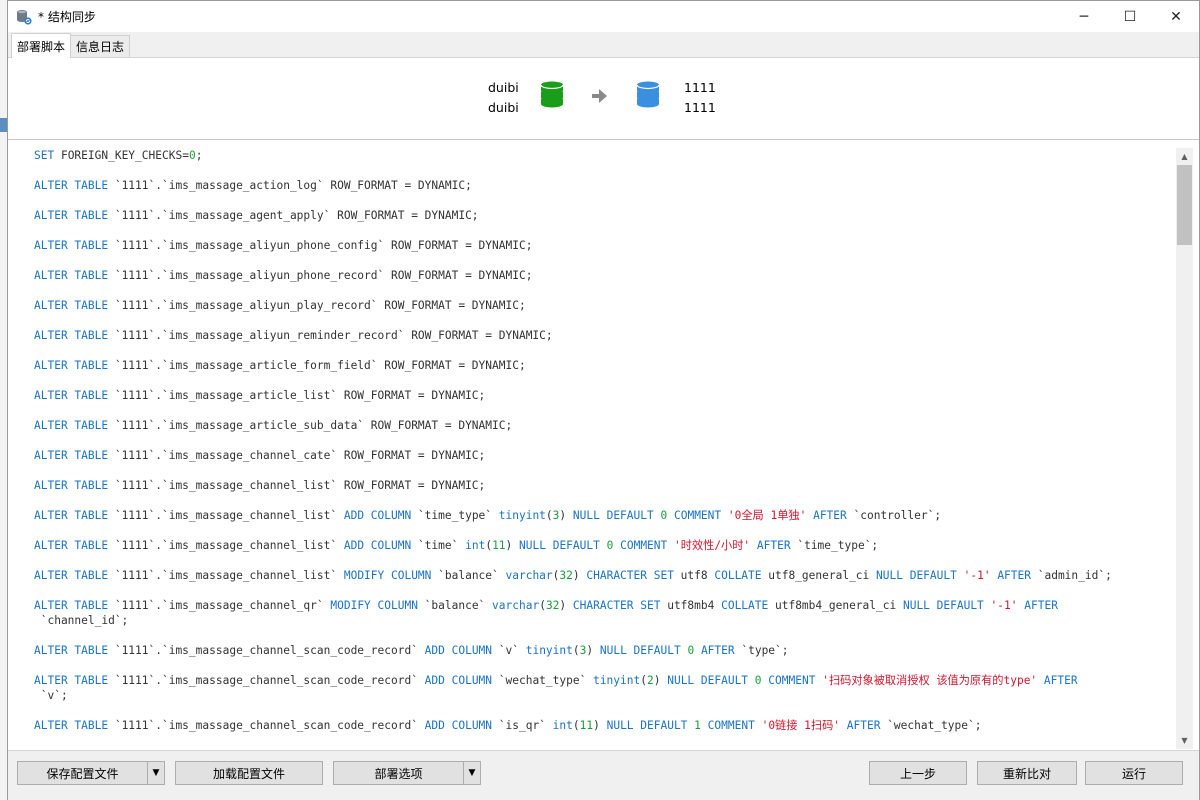 This screenshot has width=1200, height=800. Describe the element at coordinates (219, 605) in the screenshot. I see `sql-token: `1111`.`ims_massage_channel_qr`` at that location.